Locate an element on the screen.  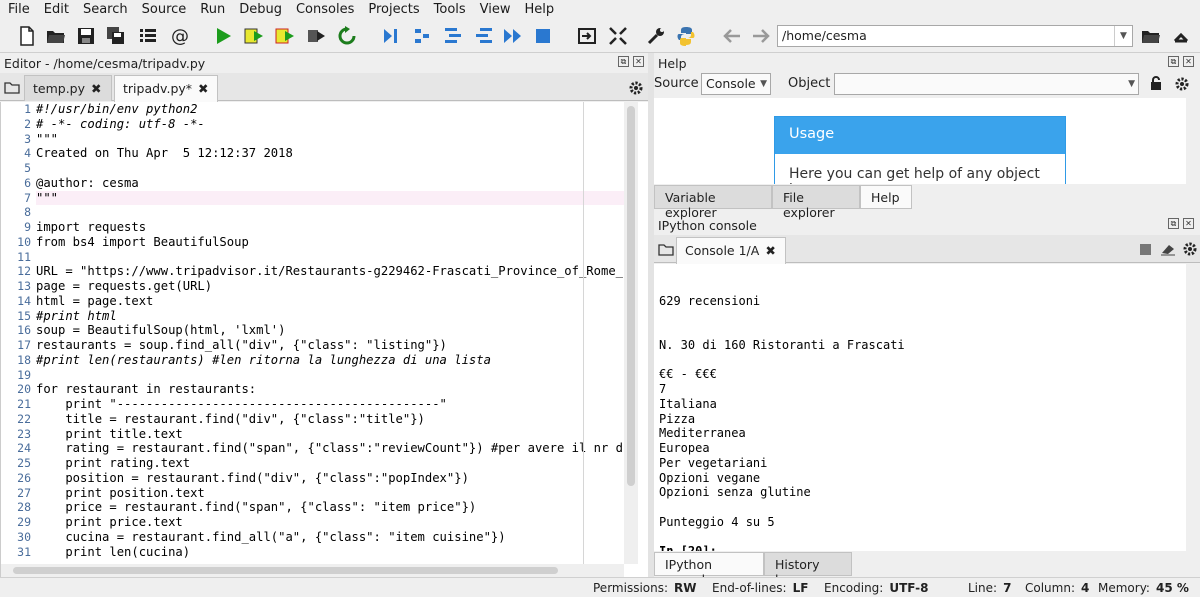
working-directory-input: /home/cesma ▼ is located at coordinates (955, 36).